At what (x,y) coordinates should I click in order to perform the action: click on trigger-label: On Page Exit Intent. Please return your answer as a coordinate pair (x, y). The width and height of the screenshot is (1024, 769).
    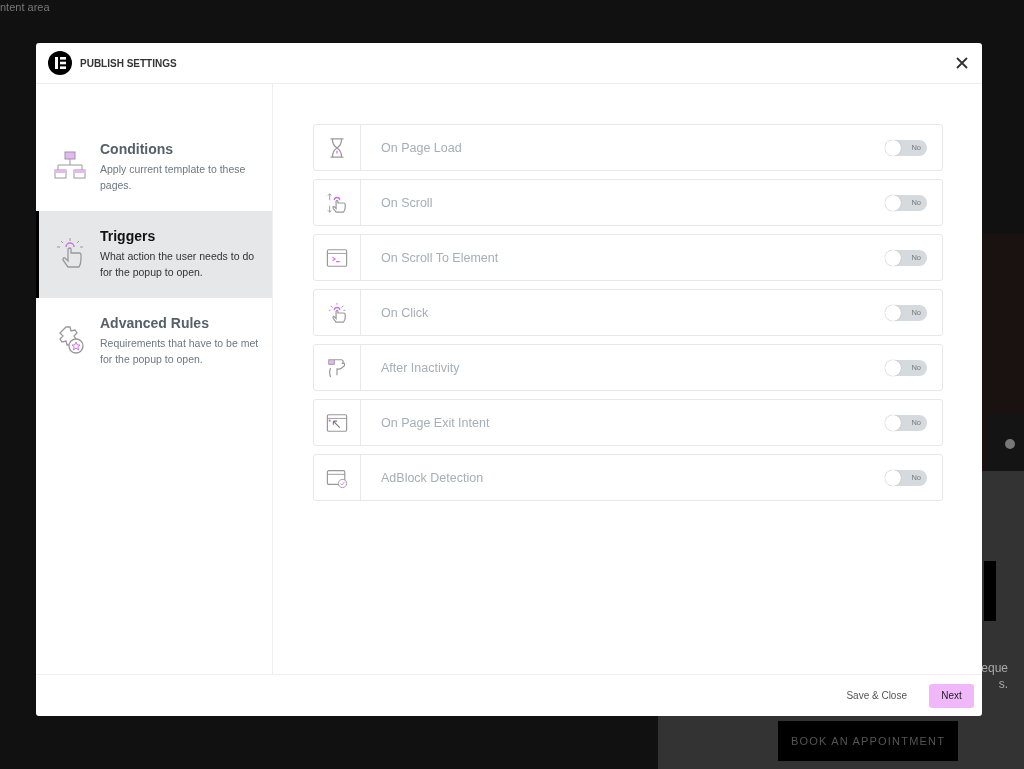
    Looking at the image, I should click on (435, 422).